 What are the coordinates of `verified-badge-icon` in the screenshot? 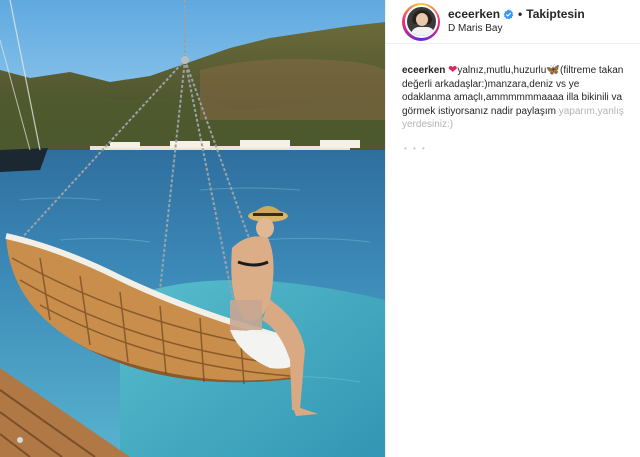 It's located at (508, 14).